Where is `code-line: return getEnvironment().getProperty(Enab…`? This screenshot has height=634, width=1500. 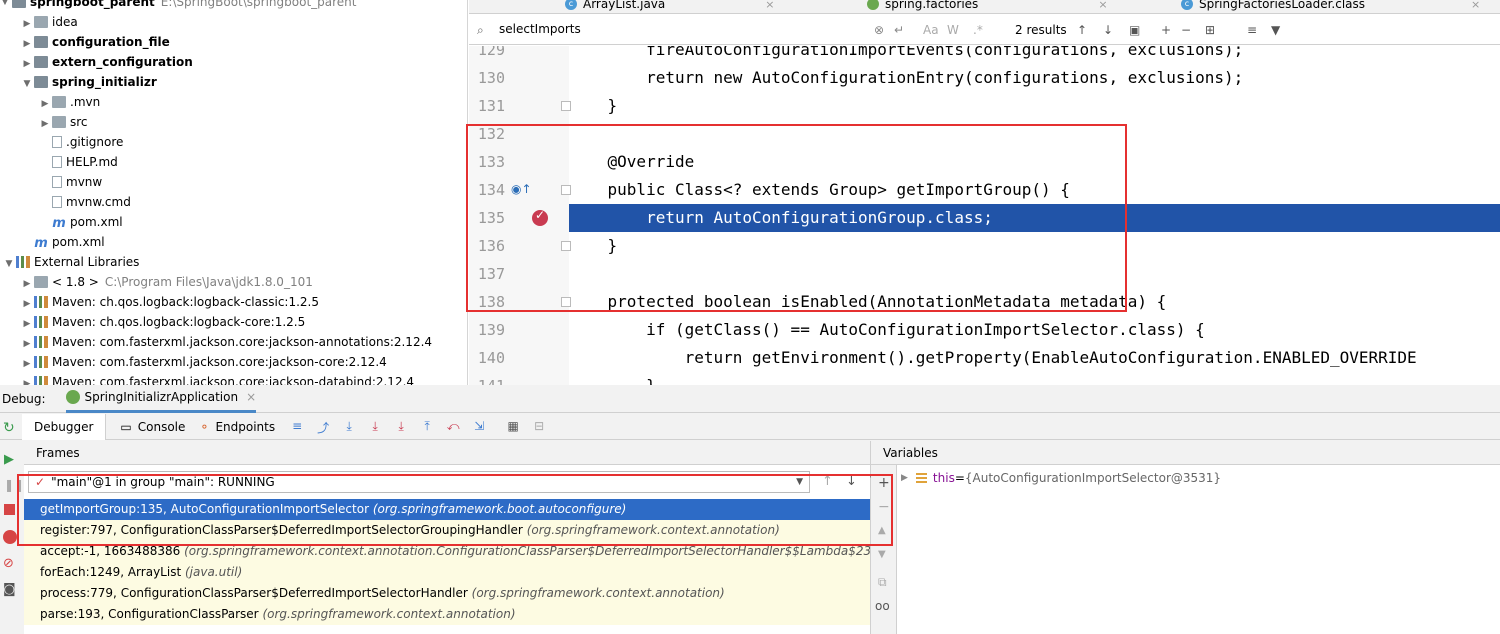 code-line: return getEnvironment().getProperty(Enab… is located at coordinates (1034, 358).